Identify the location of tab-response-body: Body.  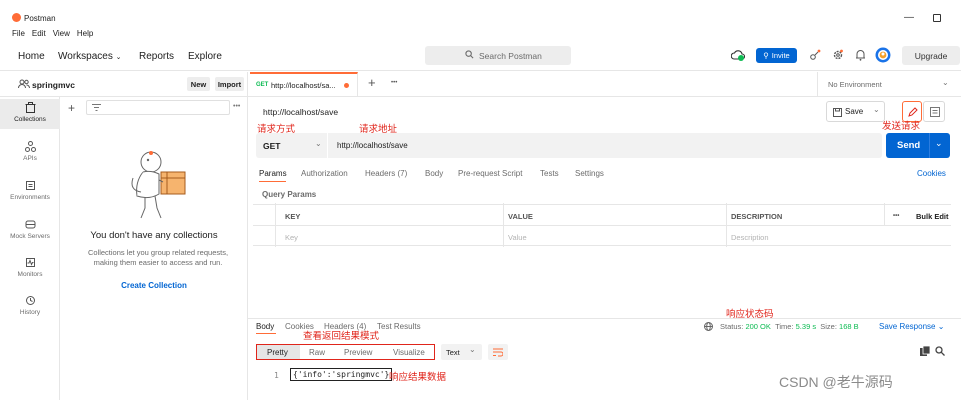
(265, 326).